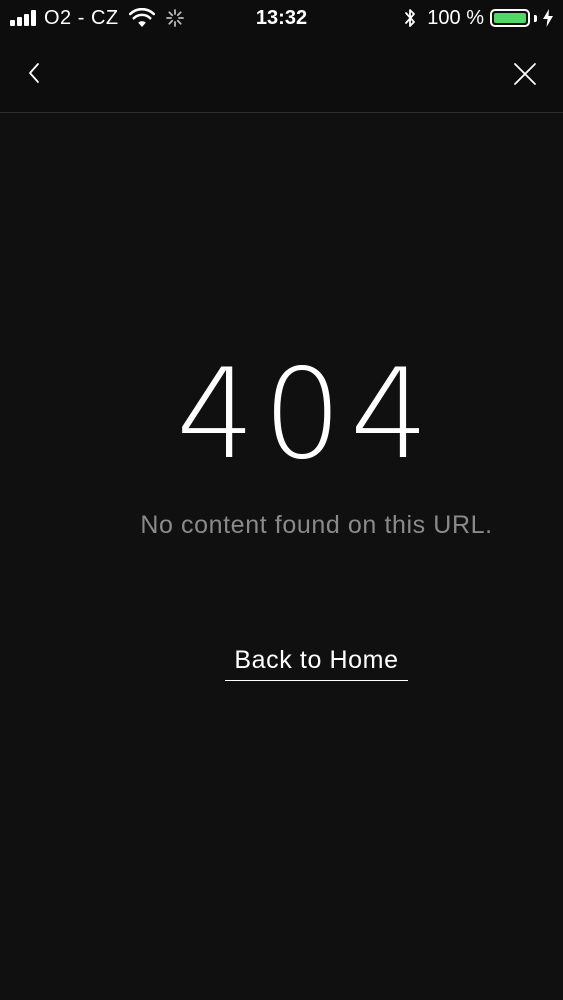  I want to click on battery-icon, so click(510, 18).